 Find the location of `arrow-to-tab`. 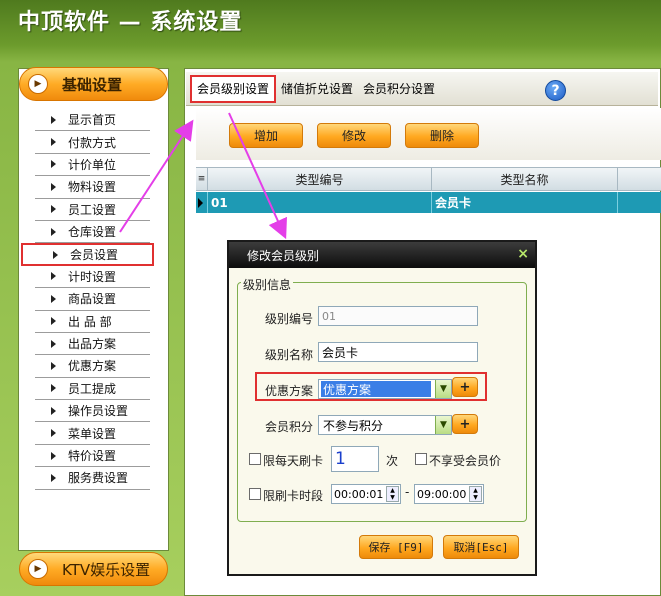

arrow-to-tab is located at coordinates (156, 176).